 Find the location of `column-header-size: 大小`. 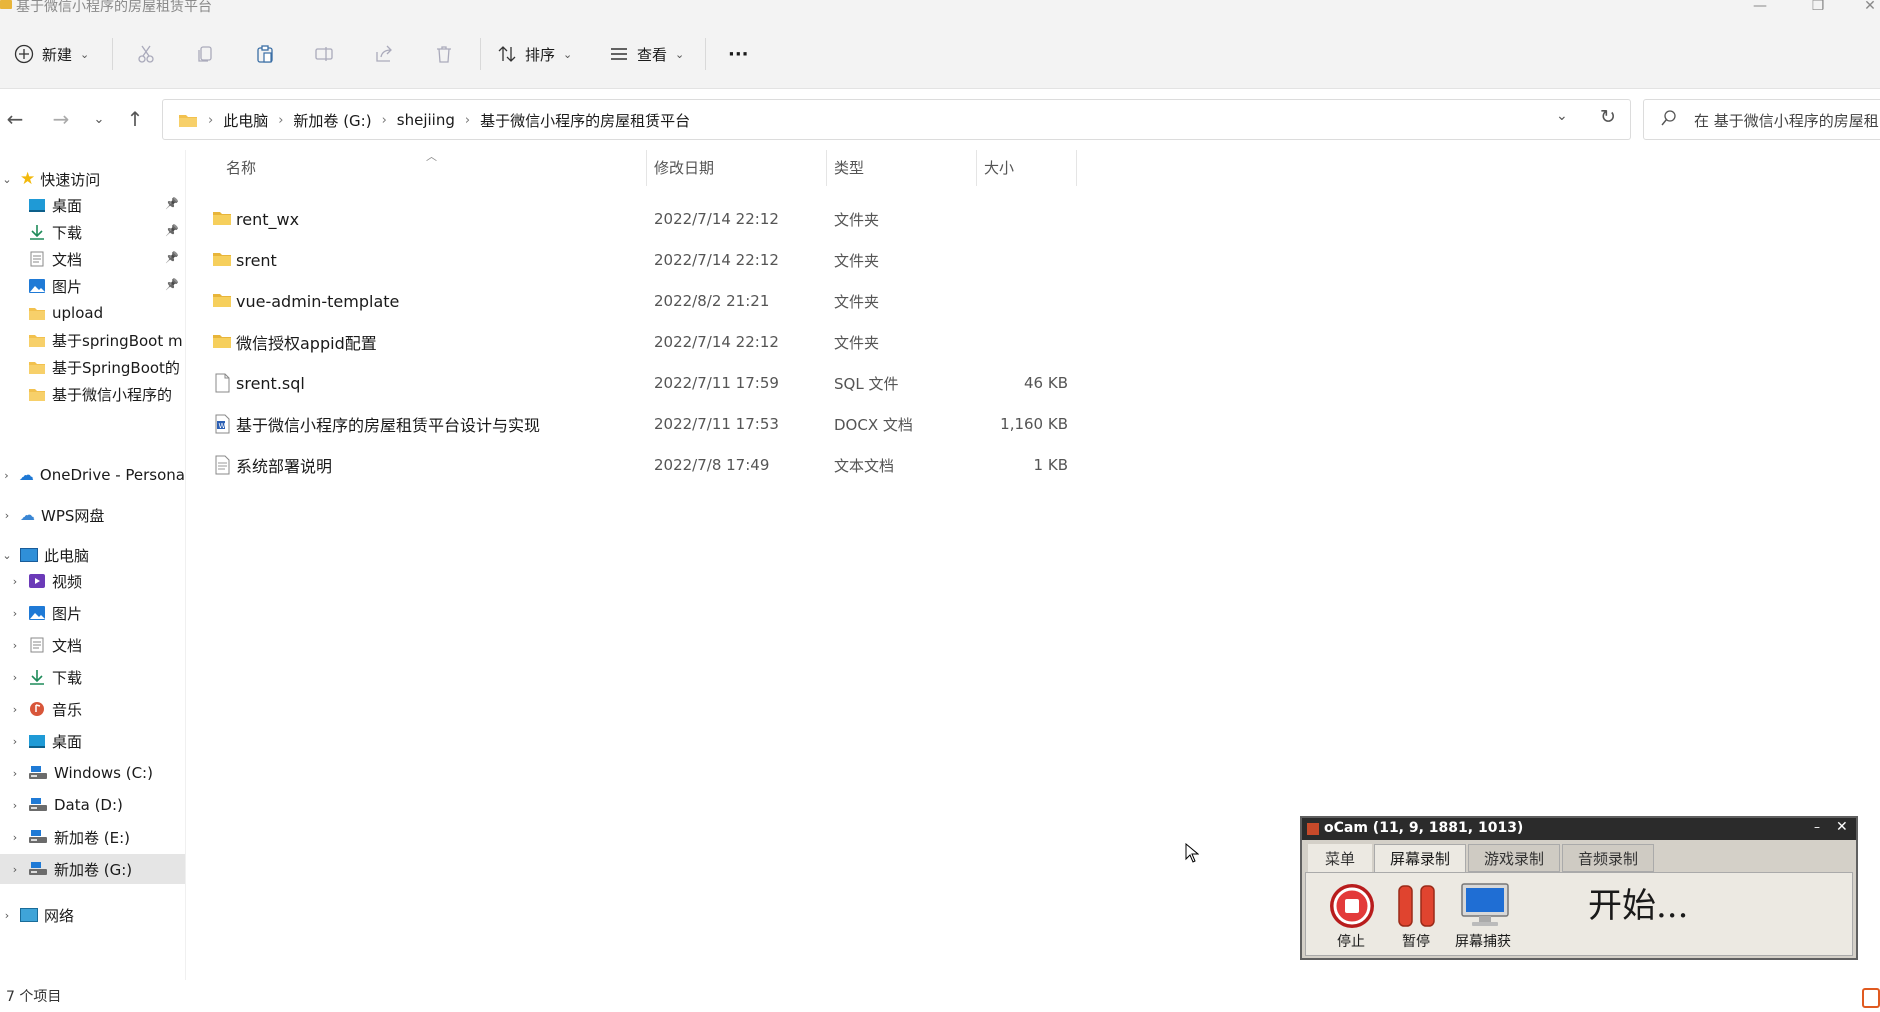

column-header-size: 大小 is located at coordinates (999, 167).